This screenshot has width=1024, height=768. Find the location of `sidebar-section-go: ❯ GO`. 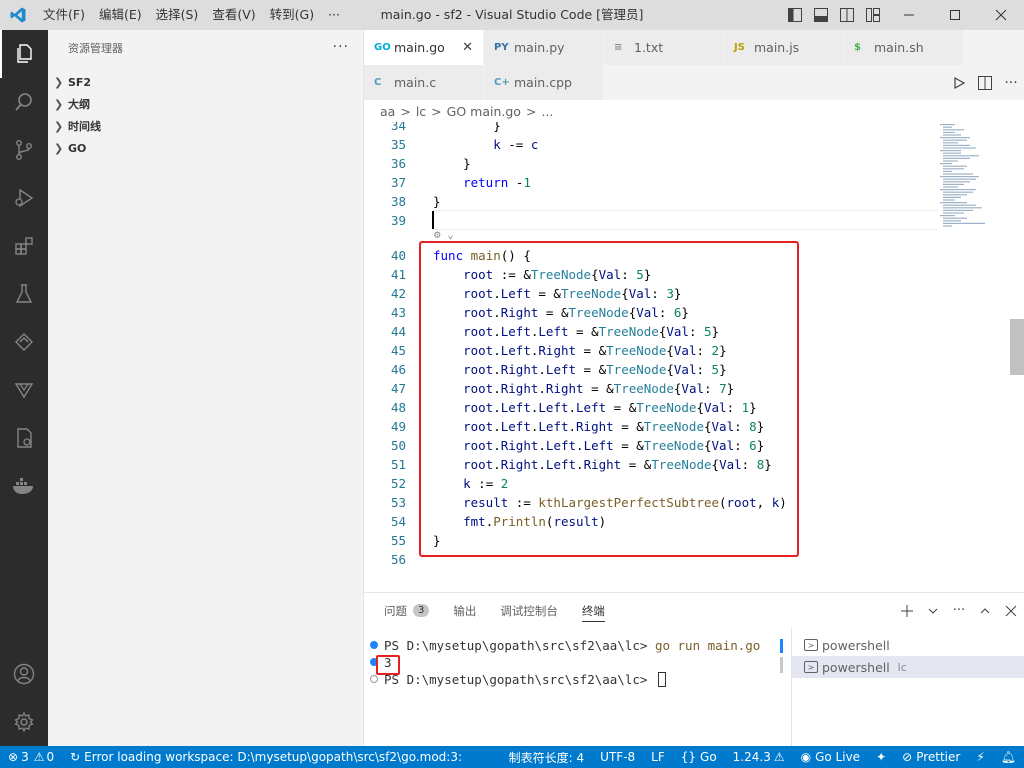

sidebar-section-go: ❯ GO is located at coordinates (205, 148).